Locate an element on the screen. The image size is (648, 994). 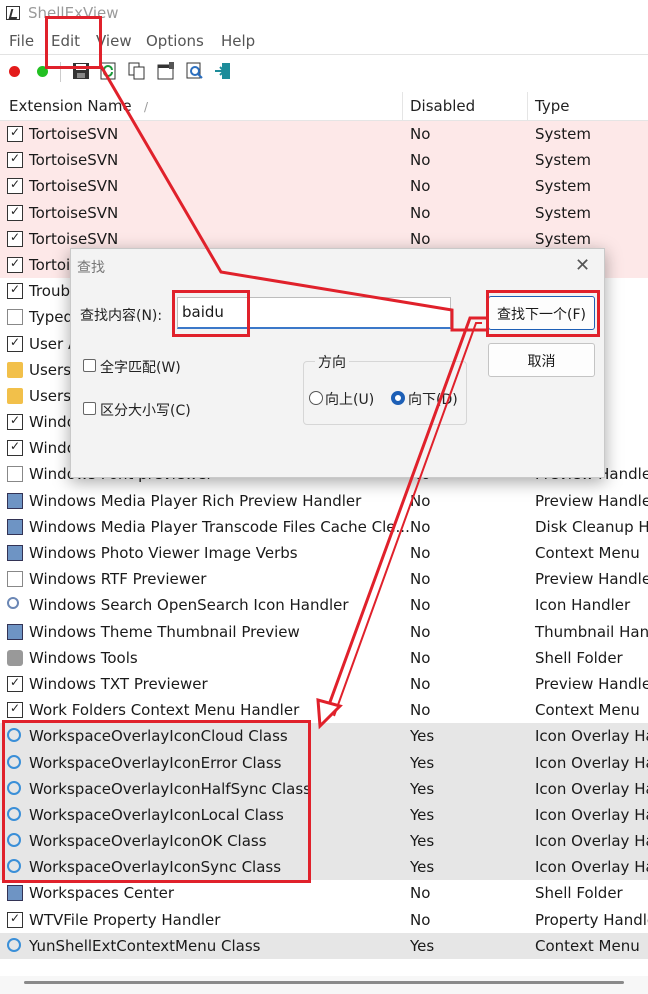
row-name: Windows Search OpenSearch Icon Handler is located at coordinates (189, 605).